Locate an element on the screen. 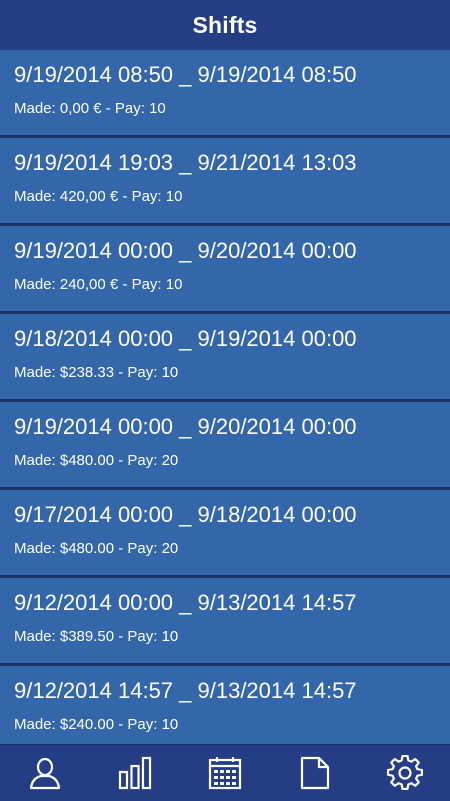 The image size is (450, 801). nav-settings-button is located at coordinates (405, 773).